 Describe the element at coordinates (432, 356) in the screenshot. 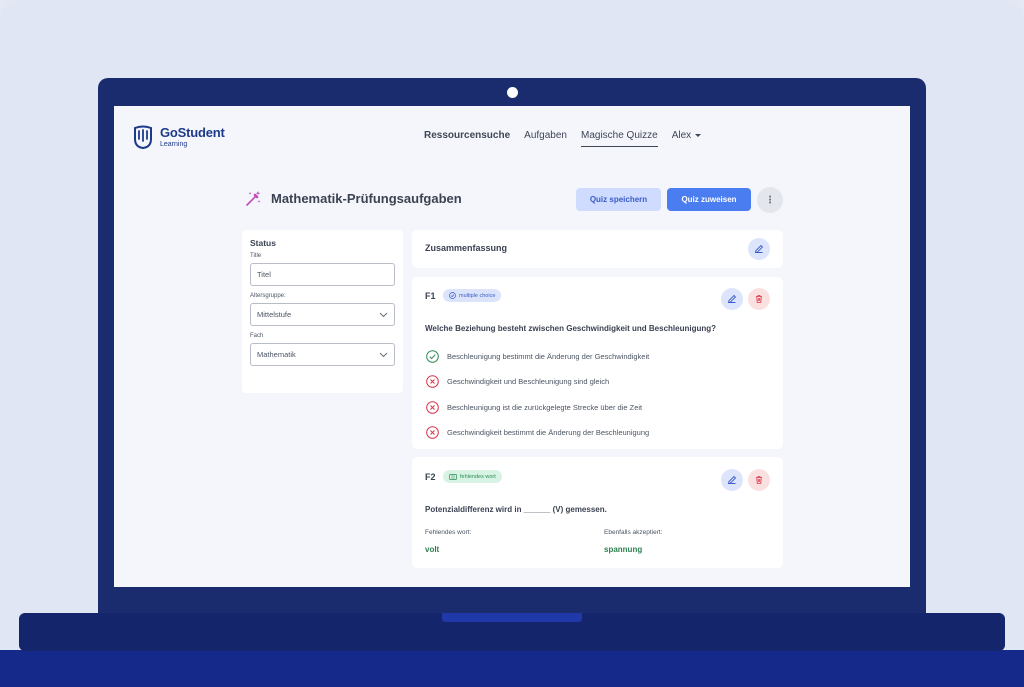

I see `correct-check-icon` at that location.